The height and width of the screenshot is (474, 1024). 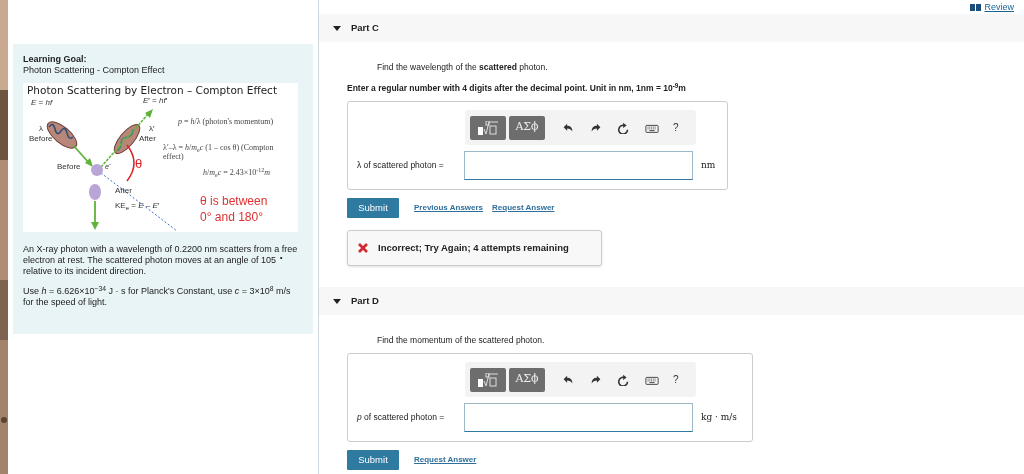 What do you see at coordinates (976, 7) in the screenshot?
I see `book-icon` at bounding box center [976, 7].